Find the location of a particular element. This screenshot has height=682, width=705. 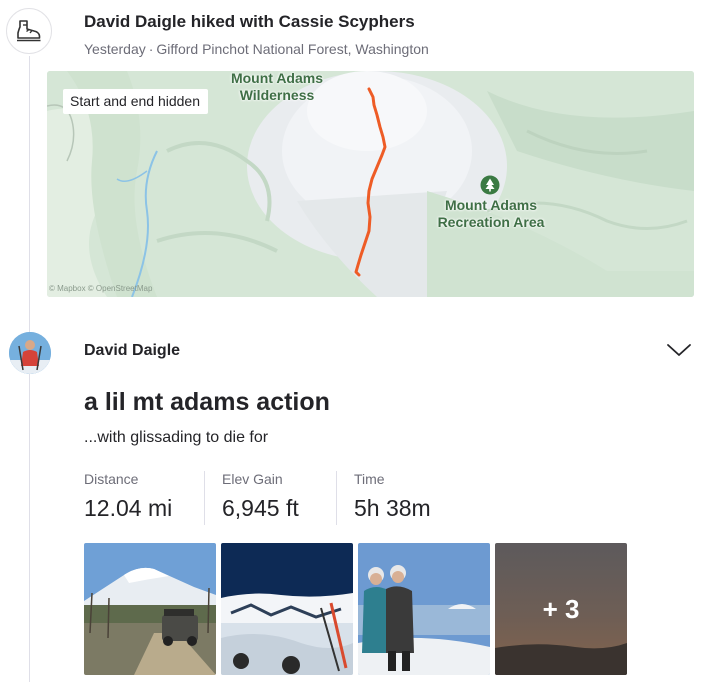

photo-more-button: + 3 is located at coordinates (561, 609).